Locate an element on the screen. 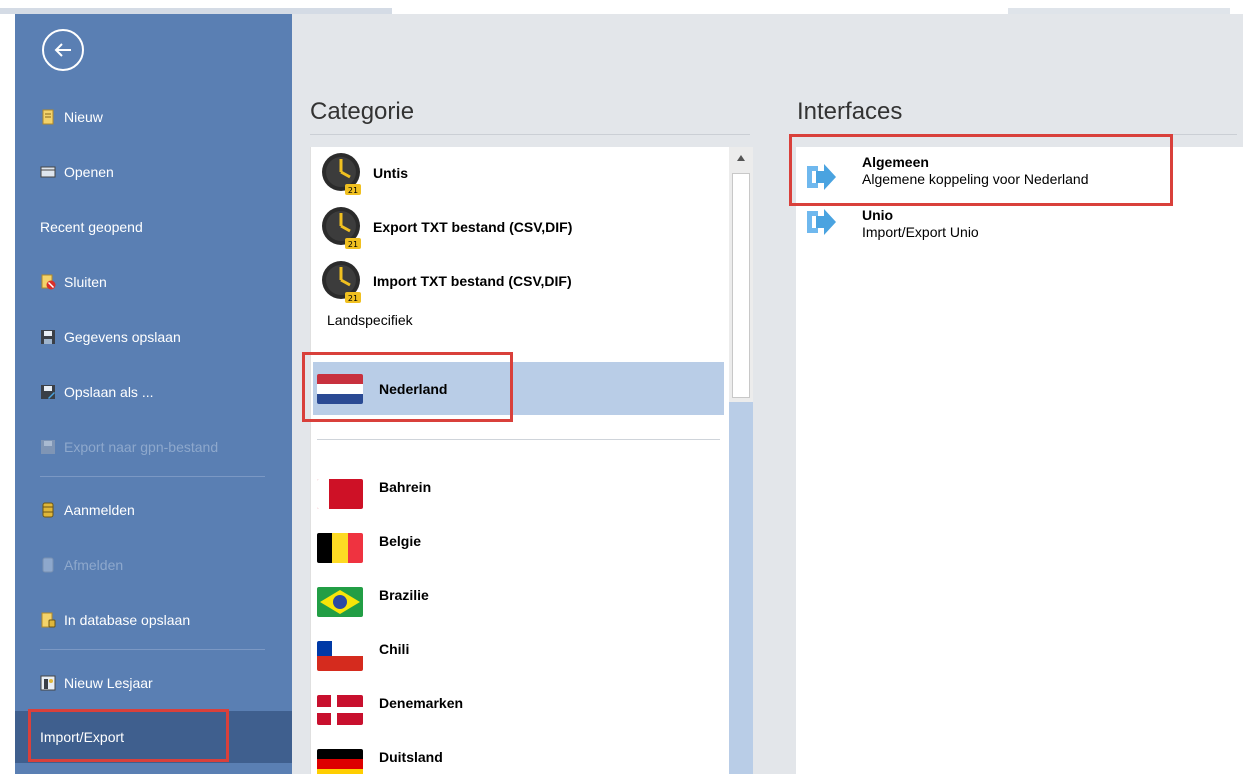 The image size is (1243, 774). sidebar-item-label: In database opslaan is located at coordinates (127, 620).